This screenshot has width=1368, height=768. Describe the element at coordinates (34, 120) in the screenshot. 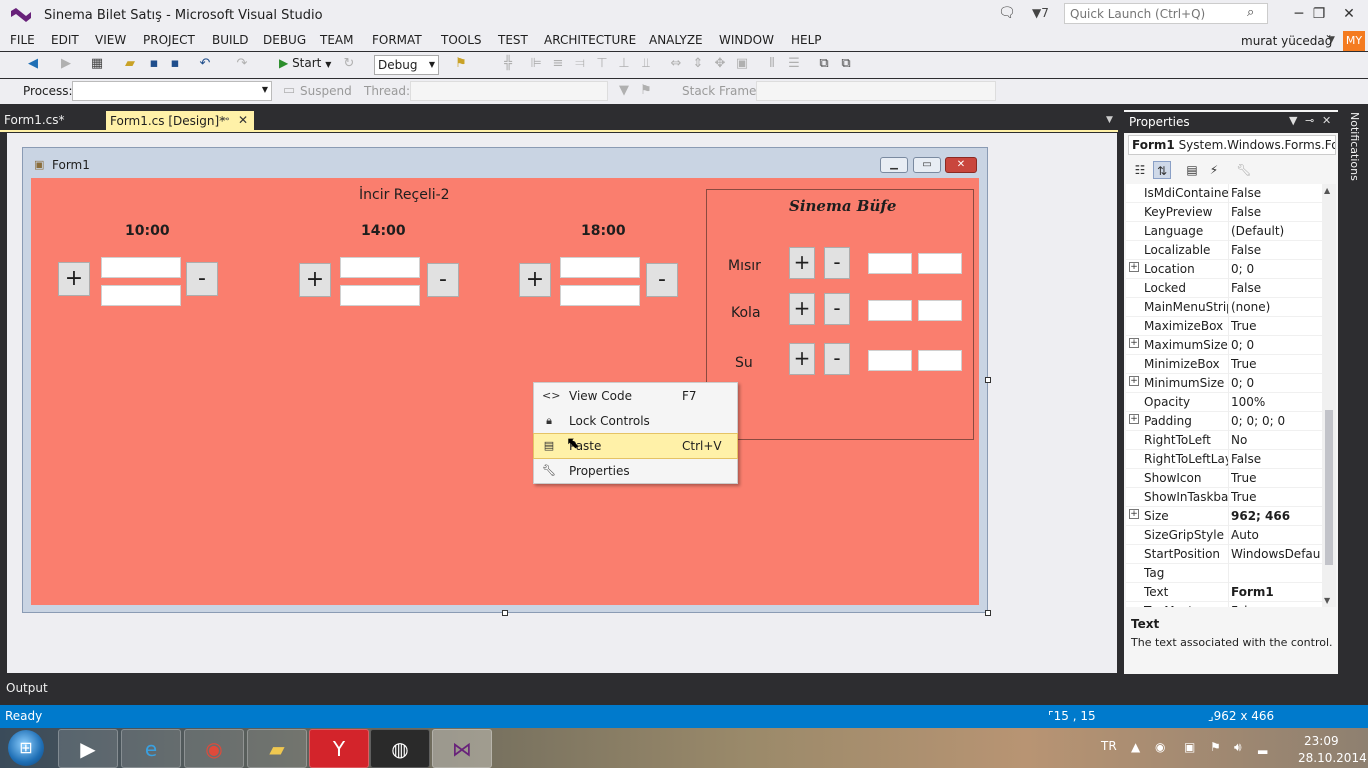

I see `tab-form1-cs: Form1.cs*` at that location.